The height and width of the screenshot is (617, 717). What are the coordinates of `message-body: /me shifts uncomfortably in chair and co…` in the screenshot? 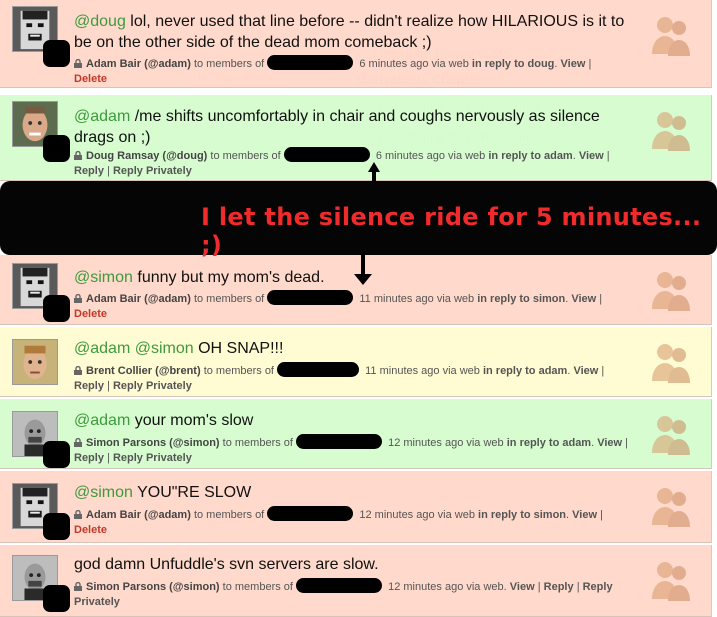 It's located at (337, 127).